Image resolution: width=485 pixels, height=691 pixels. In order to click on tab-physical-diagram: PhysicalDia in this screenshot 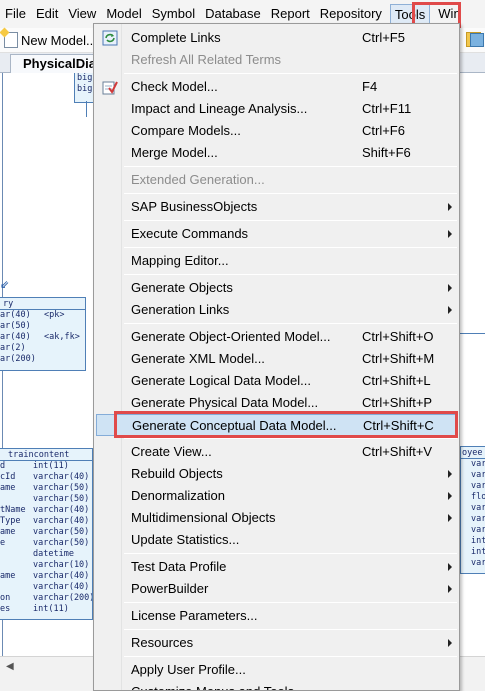, I will do `click(57, 63)`.